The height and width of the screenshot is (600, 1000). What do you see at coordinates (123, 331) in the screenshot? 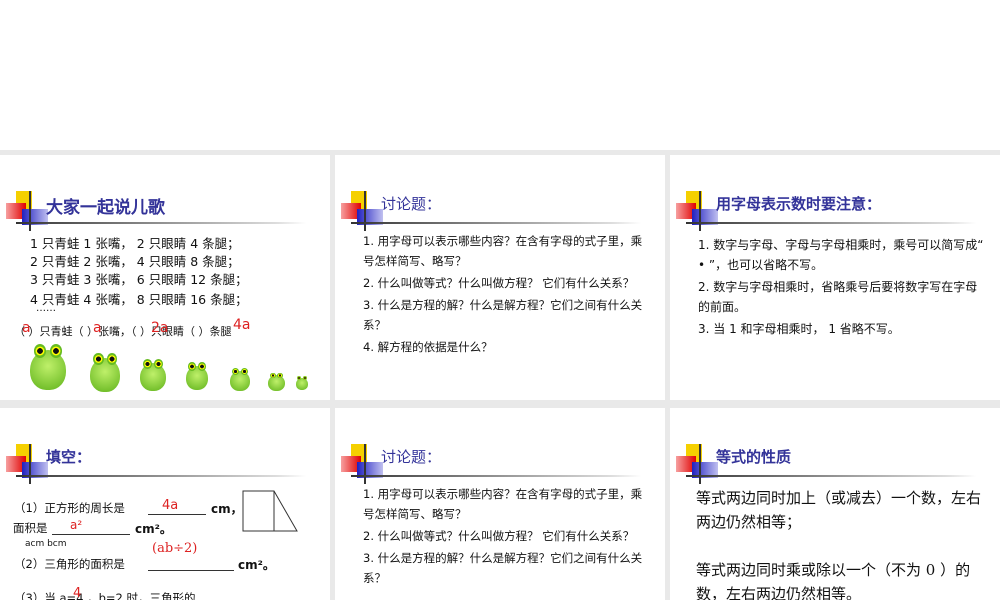
I see `rhyme-last-line: （ ）只青蛙（ ）张嘴，（ ）只眼睛（ ）条腿` at bounding box center [123, 331].